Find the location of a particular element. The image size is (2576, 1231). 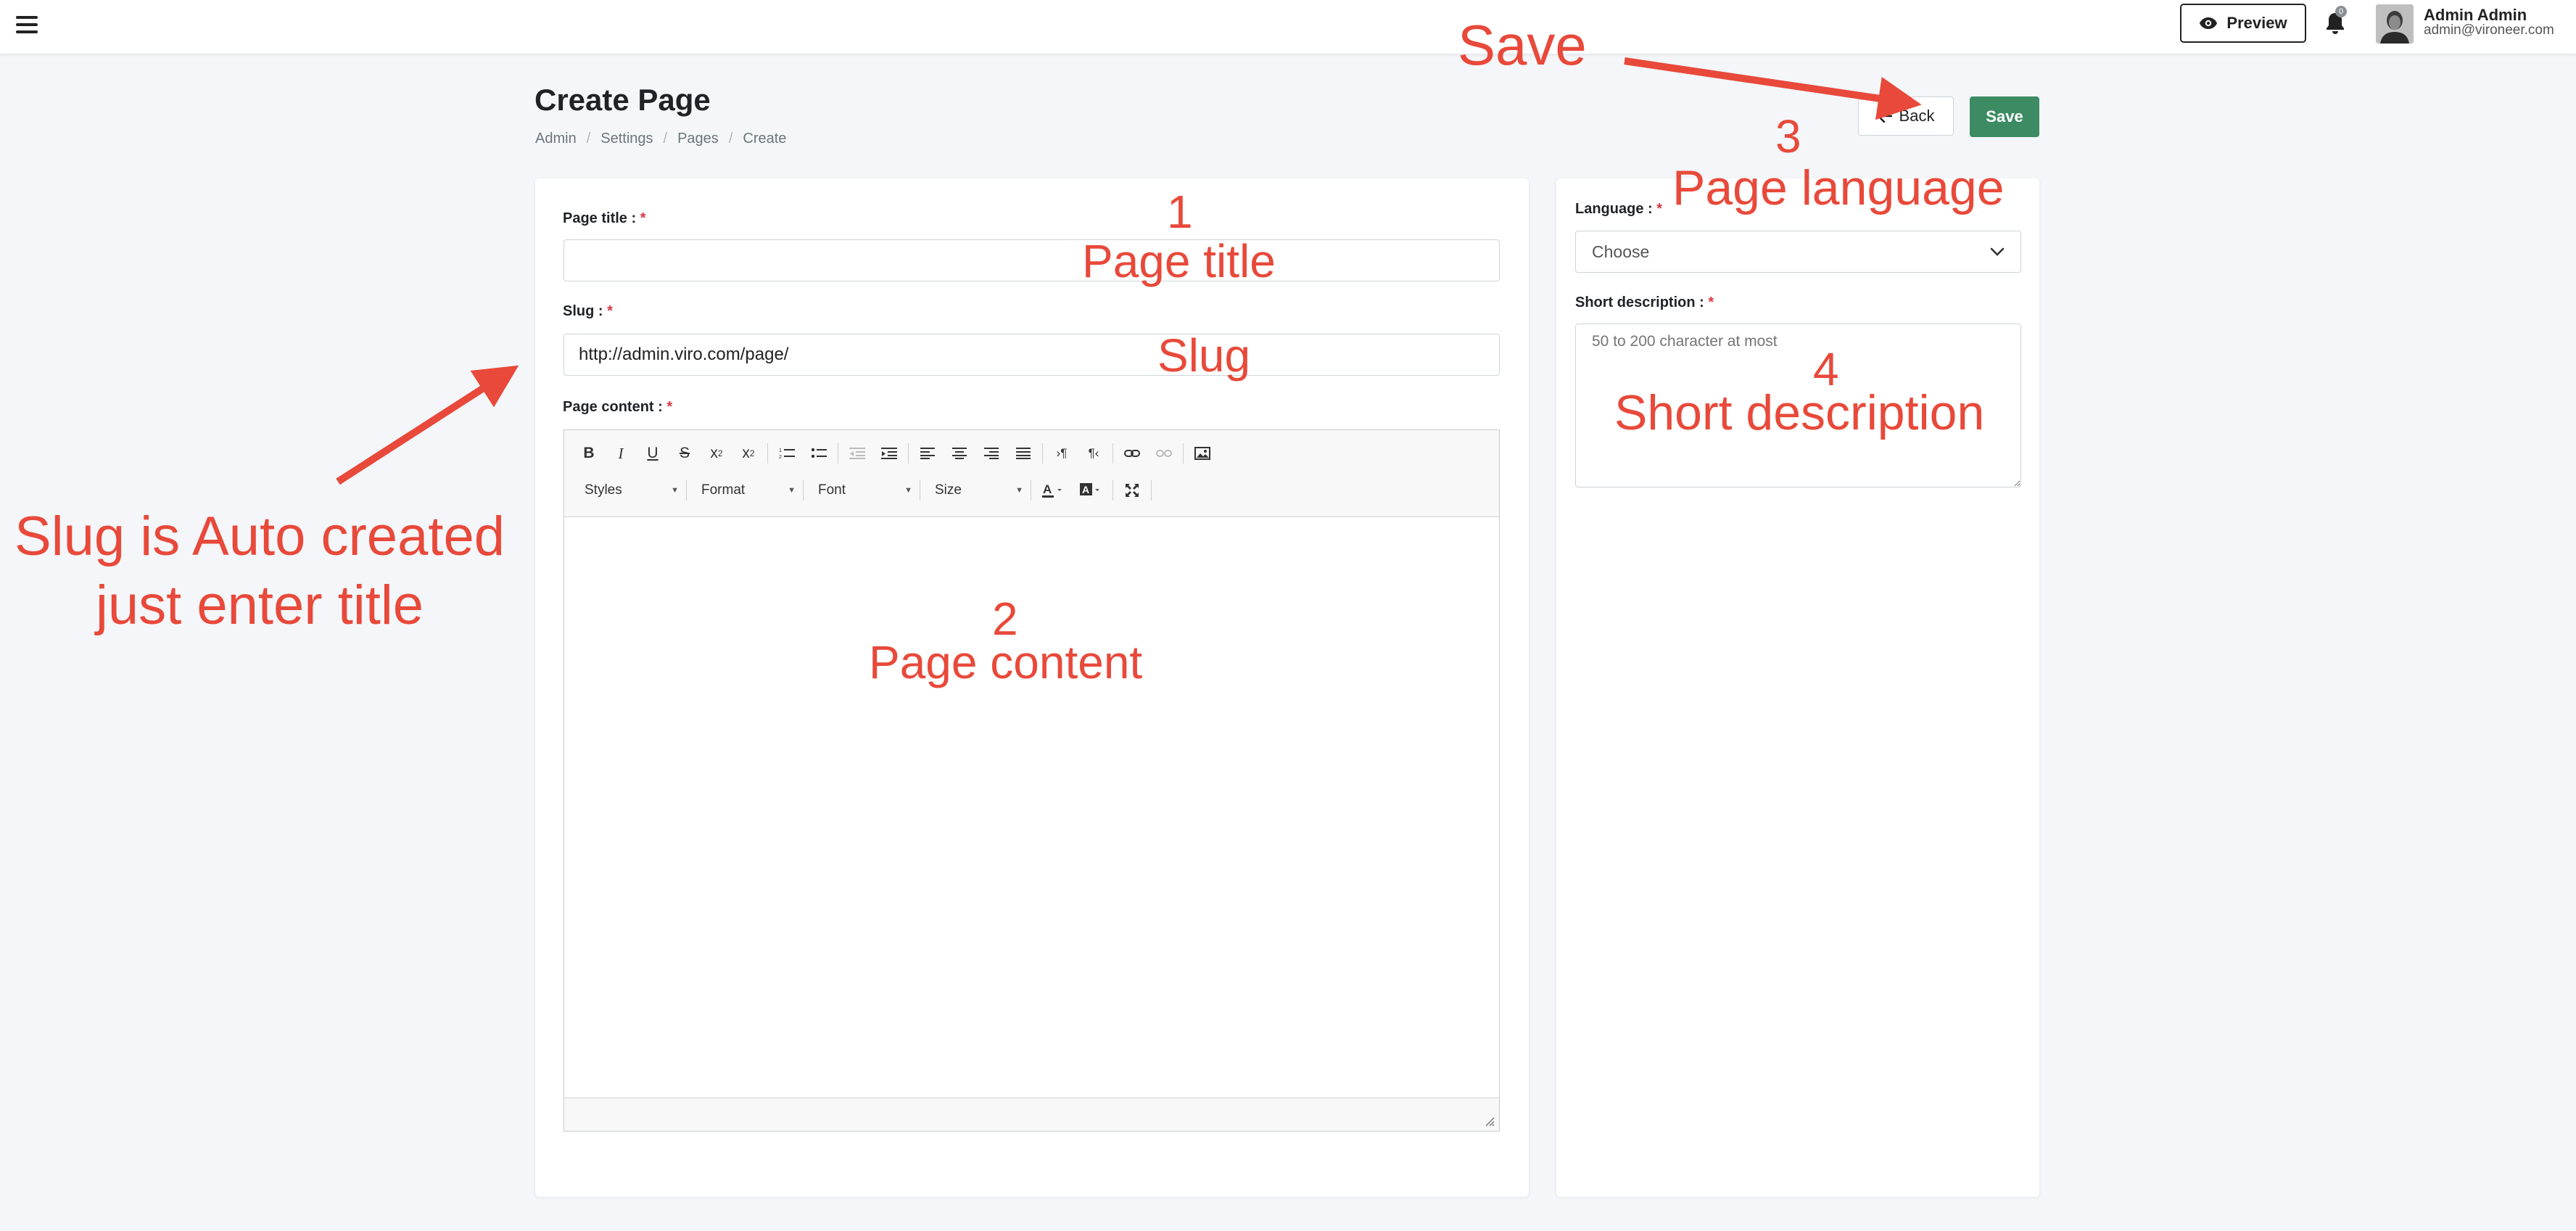

unlink-icon is located at coordinates (1164, 453).